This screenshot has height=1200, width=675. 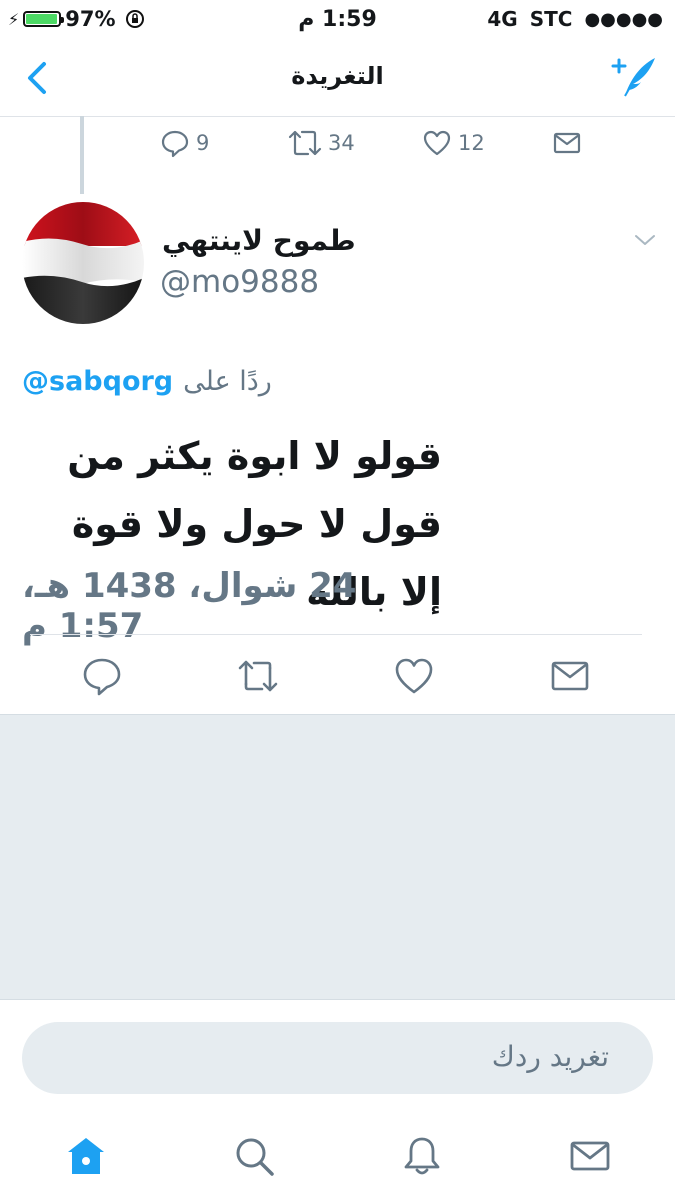 What do you see at coordinates (453, 143) in the screenshot?
I see `prev-like-button: 12` at bounding box center [453, 143].